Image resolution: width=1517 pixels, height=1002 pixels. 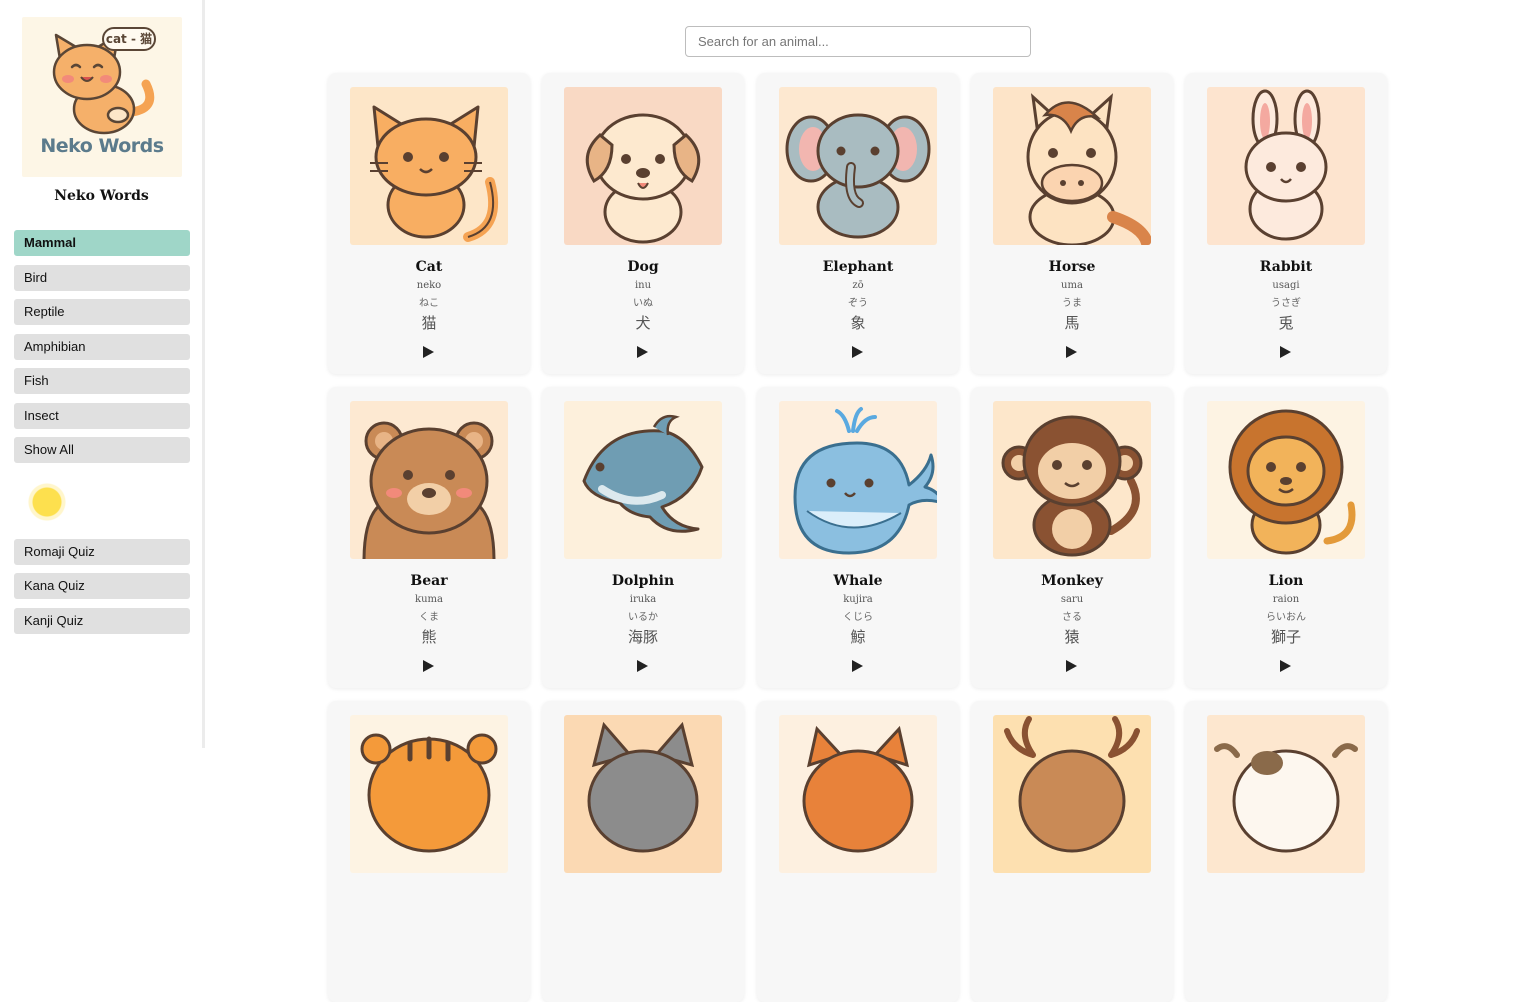 What do you see at coordinates (1286, 285) in the screenshot?
I see `romaji: usagi` at bounding box center [1286, 285].